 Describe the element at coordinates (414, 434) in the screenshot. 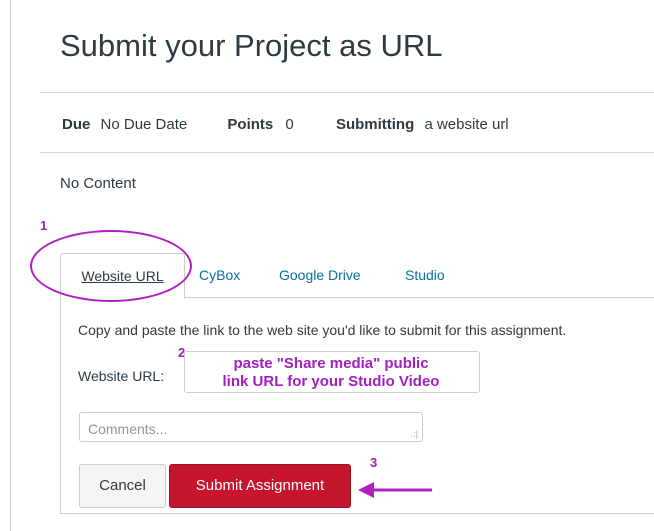

I see `resize-grip-icon: .:|` at that location.